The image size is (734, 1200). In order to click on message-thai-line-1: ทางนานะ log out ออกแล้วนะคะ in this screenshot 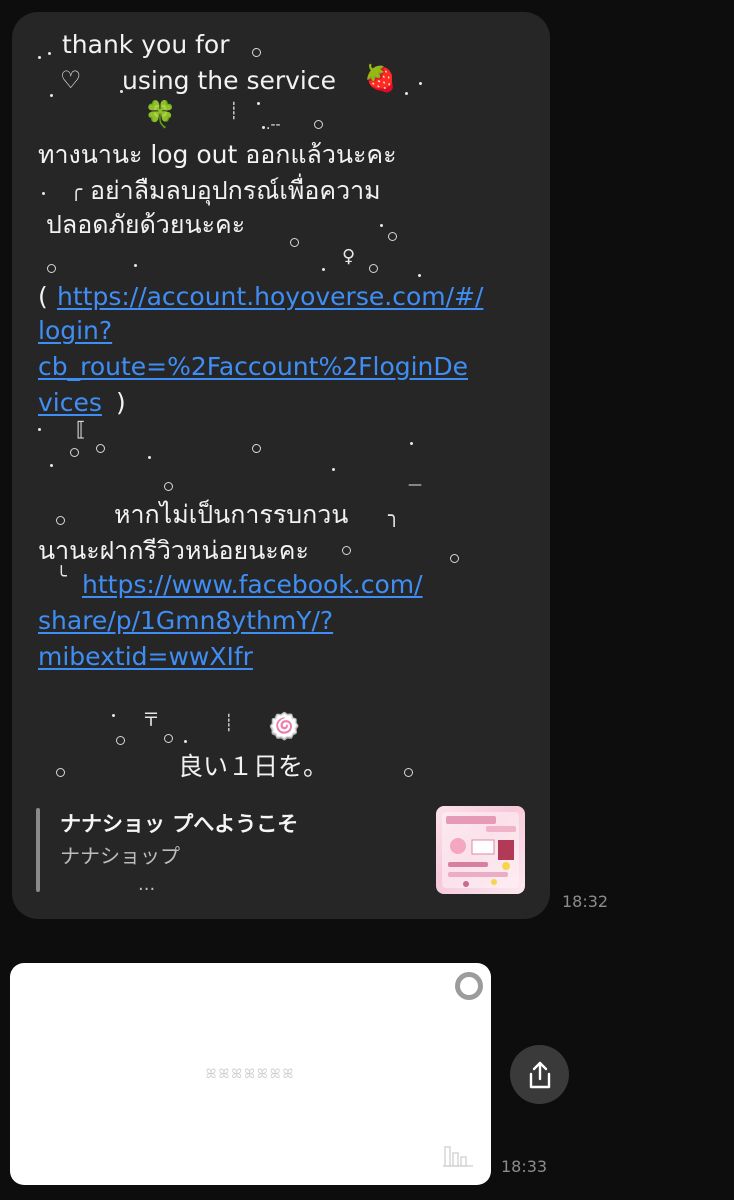, I will do `click(217, 154)`.